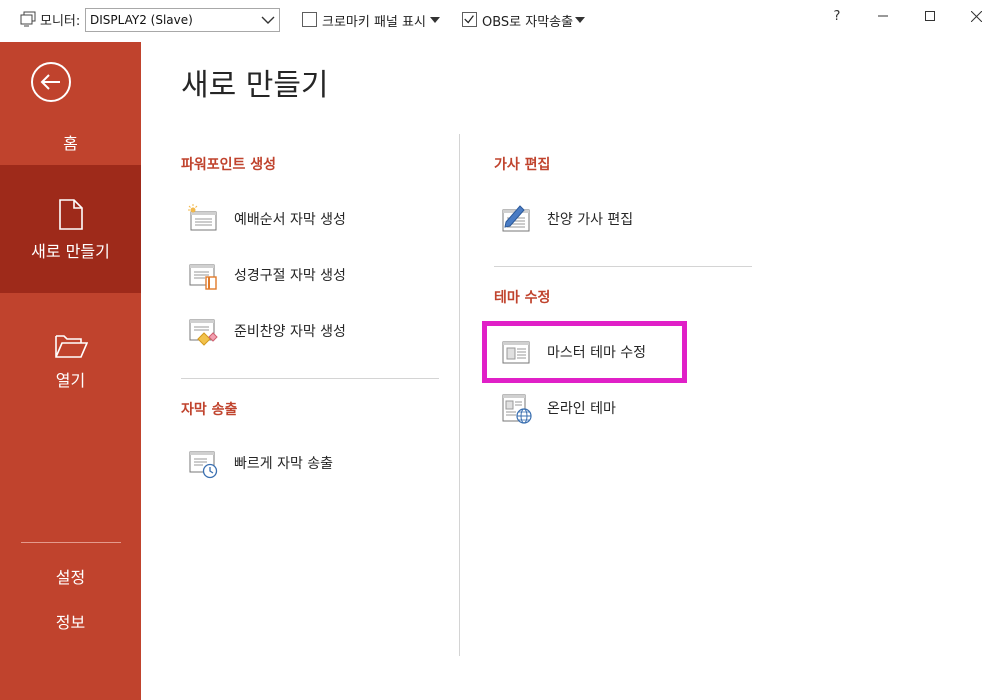 This screenshot has height=700, width=1000. What do you see at coordinates (28, 19) in the screenshot?
I see `monitor-icon` at bounding box center [28, 19].